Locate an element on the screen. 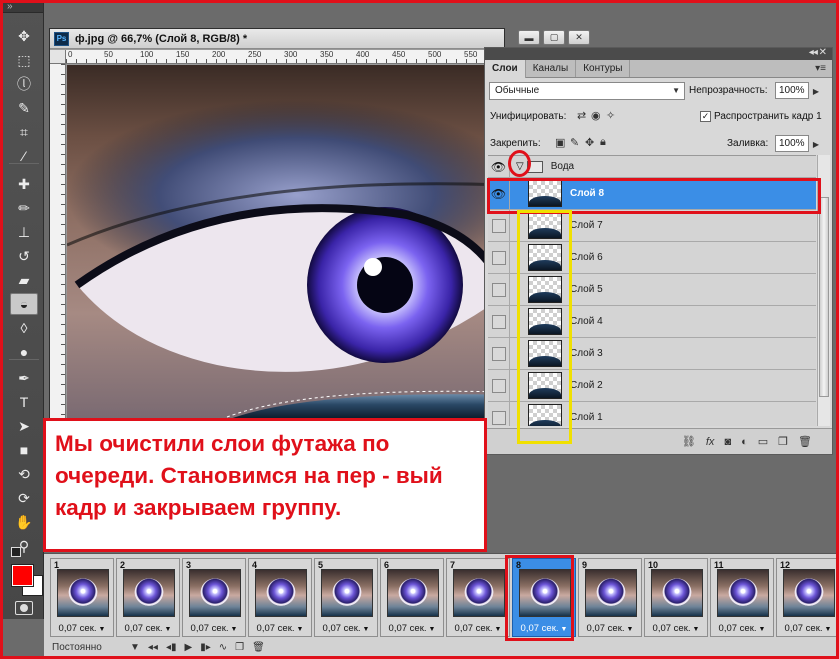 The width and height of the screenshot is (839, 659). prev-frame-icon: ◂▮ is located at coordinates (171, 647).